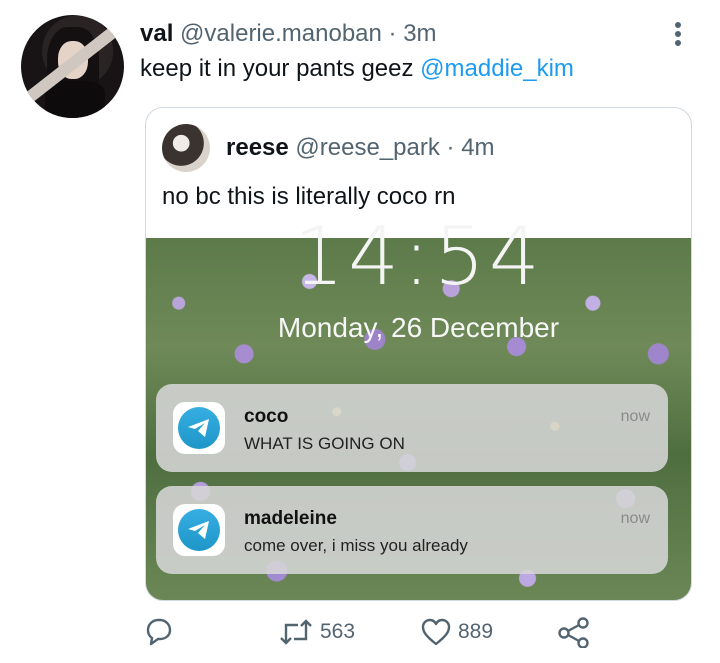 The height and width of the screenshot is (663, 720). What do you see at coordinates (338, 631) in the screenshot?
I see `retweet-count: 563` at bounding box center [338, 631].